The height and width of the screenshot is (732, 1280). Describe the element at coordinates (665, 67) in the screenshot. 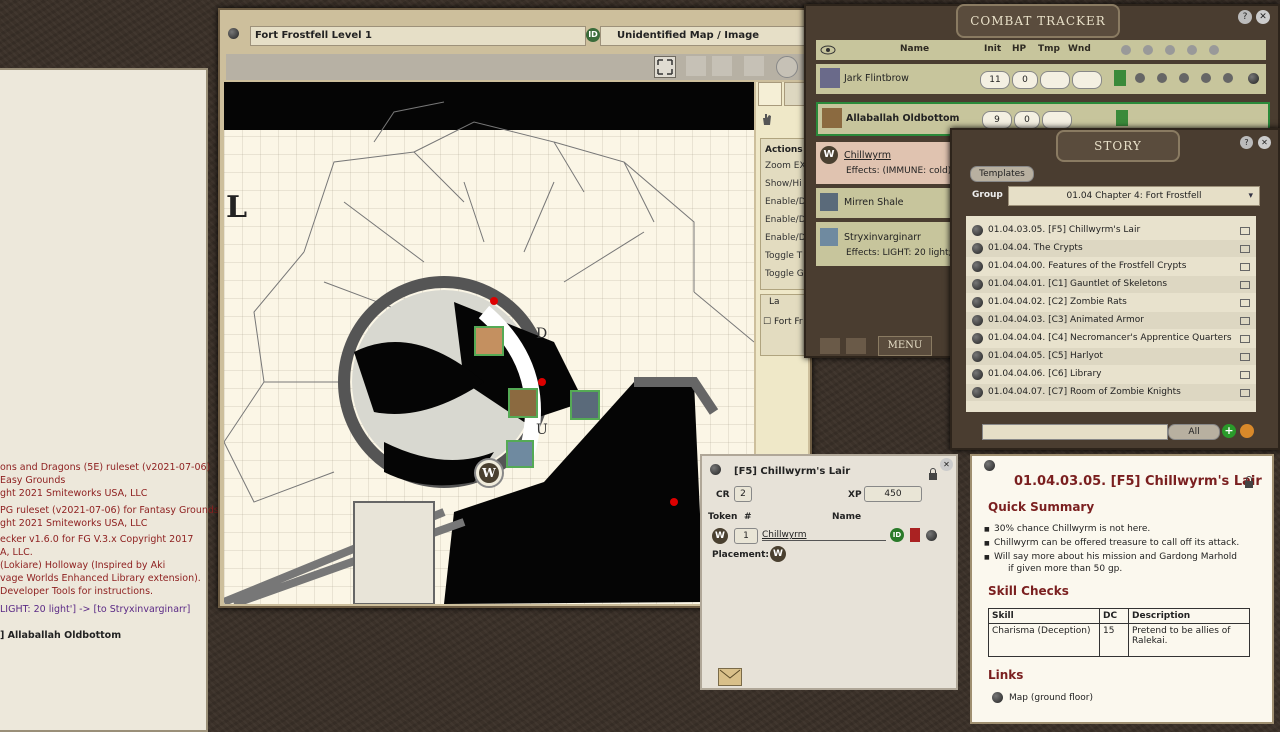

I see `fit-zoom-icon` at that location.